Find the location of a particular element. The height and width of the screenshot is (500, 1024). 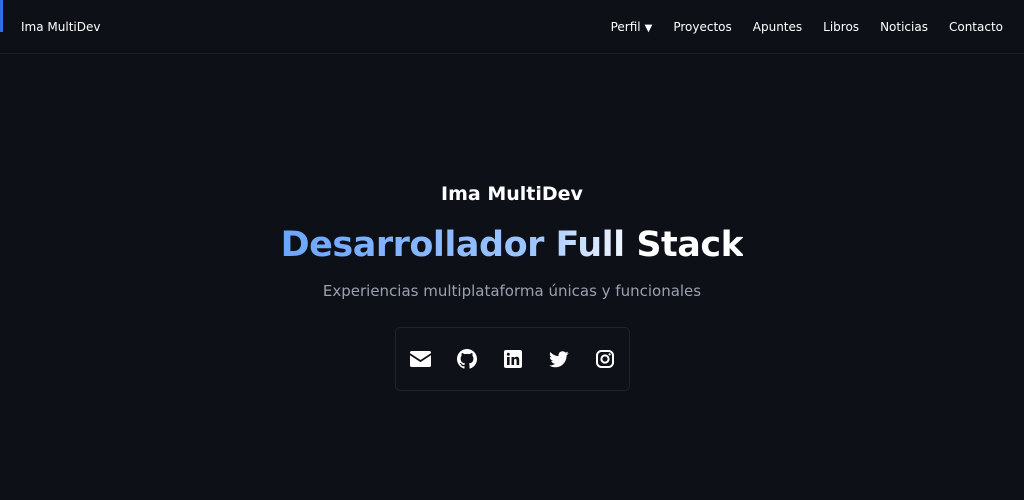

hero-title-text: Desarrollador Full Stack is located at coordinates (512, 245).